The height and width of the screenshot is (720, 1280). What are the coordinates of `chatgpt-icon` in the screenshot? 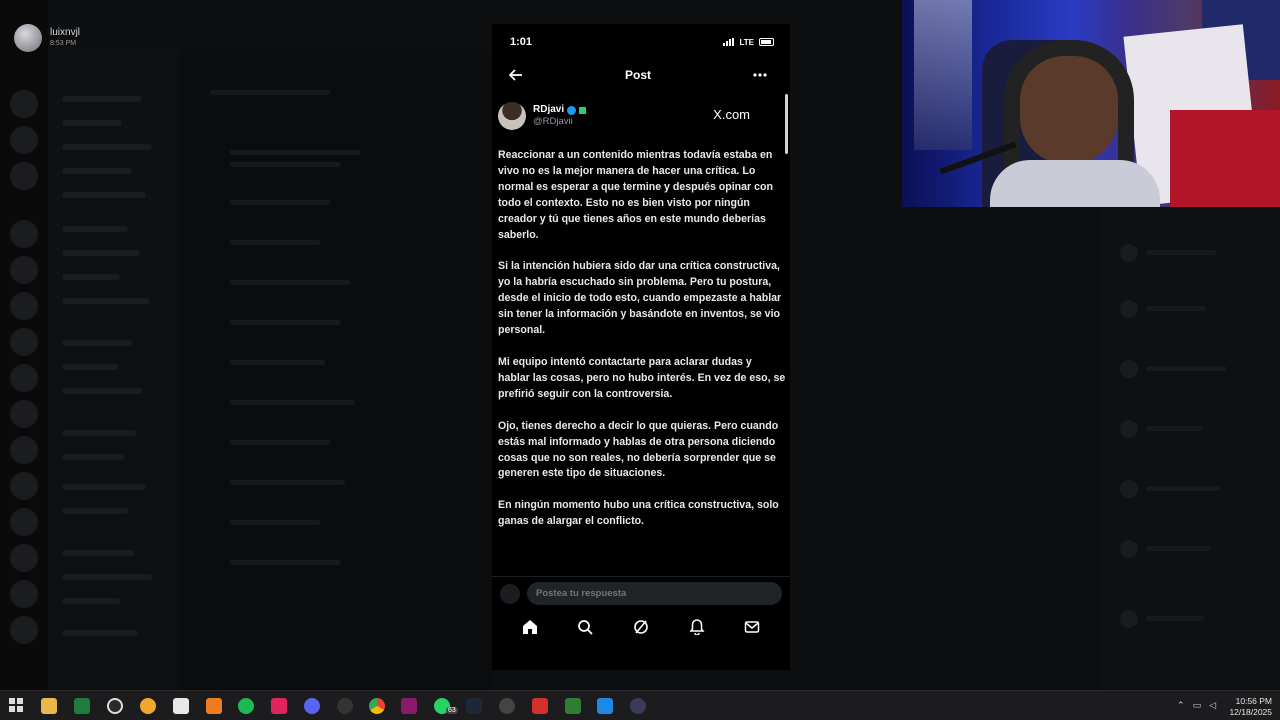 It's located at (345, 706).